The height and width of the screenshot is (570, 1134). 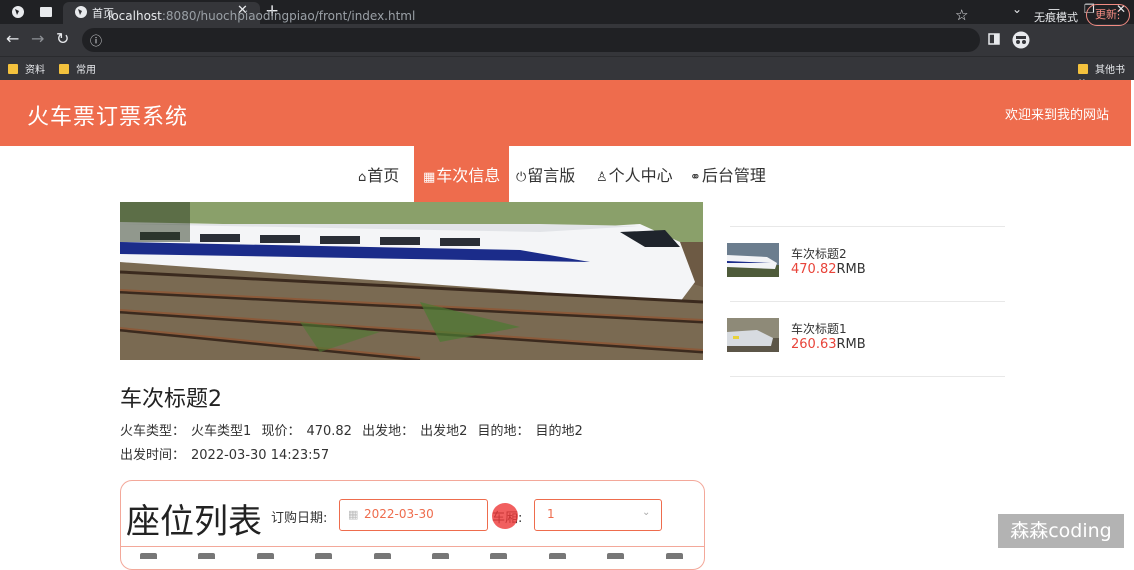 I want to click on nav-item-message-board: ⏻留言版, so click(x=545, y=174).